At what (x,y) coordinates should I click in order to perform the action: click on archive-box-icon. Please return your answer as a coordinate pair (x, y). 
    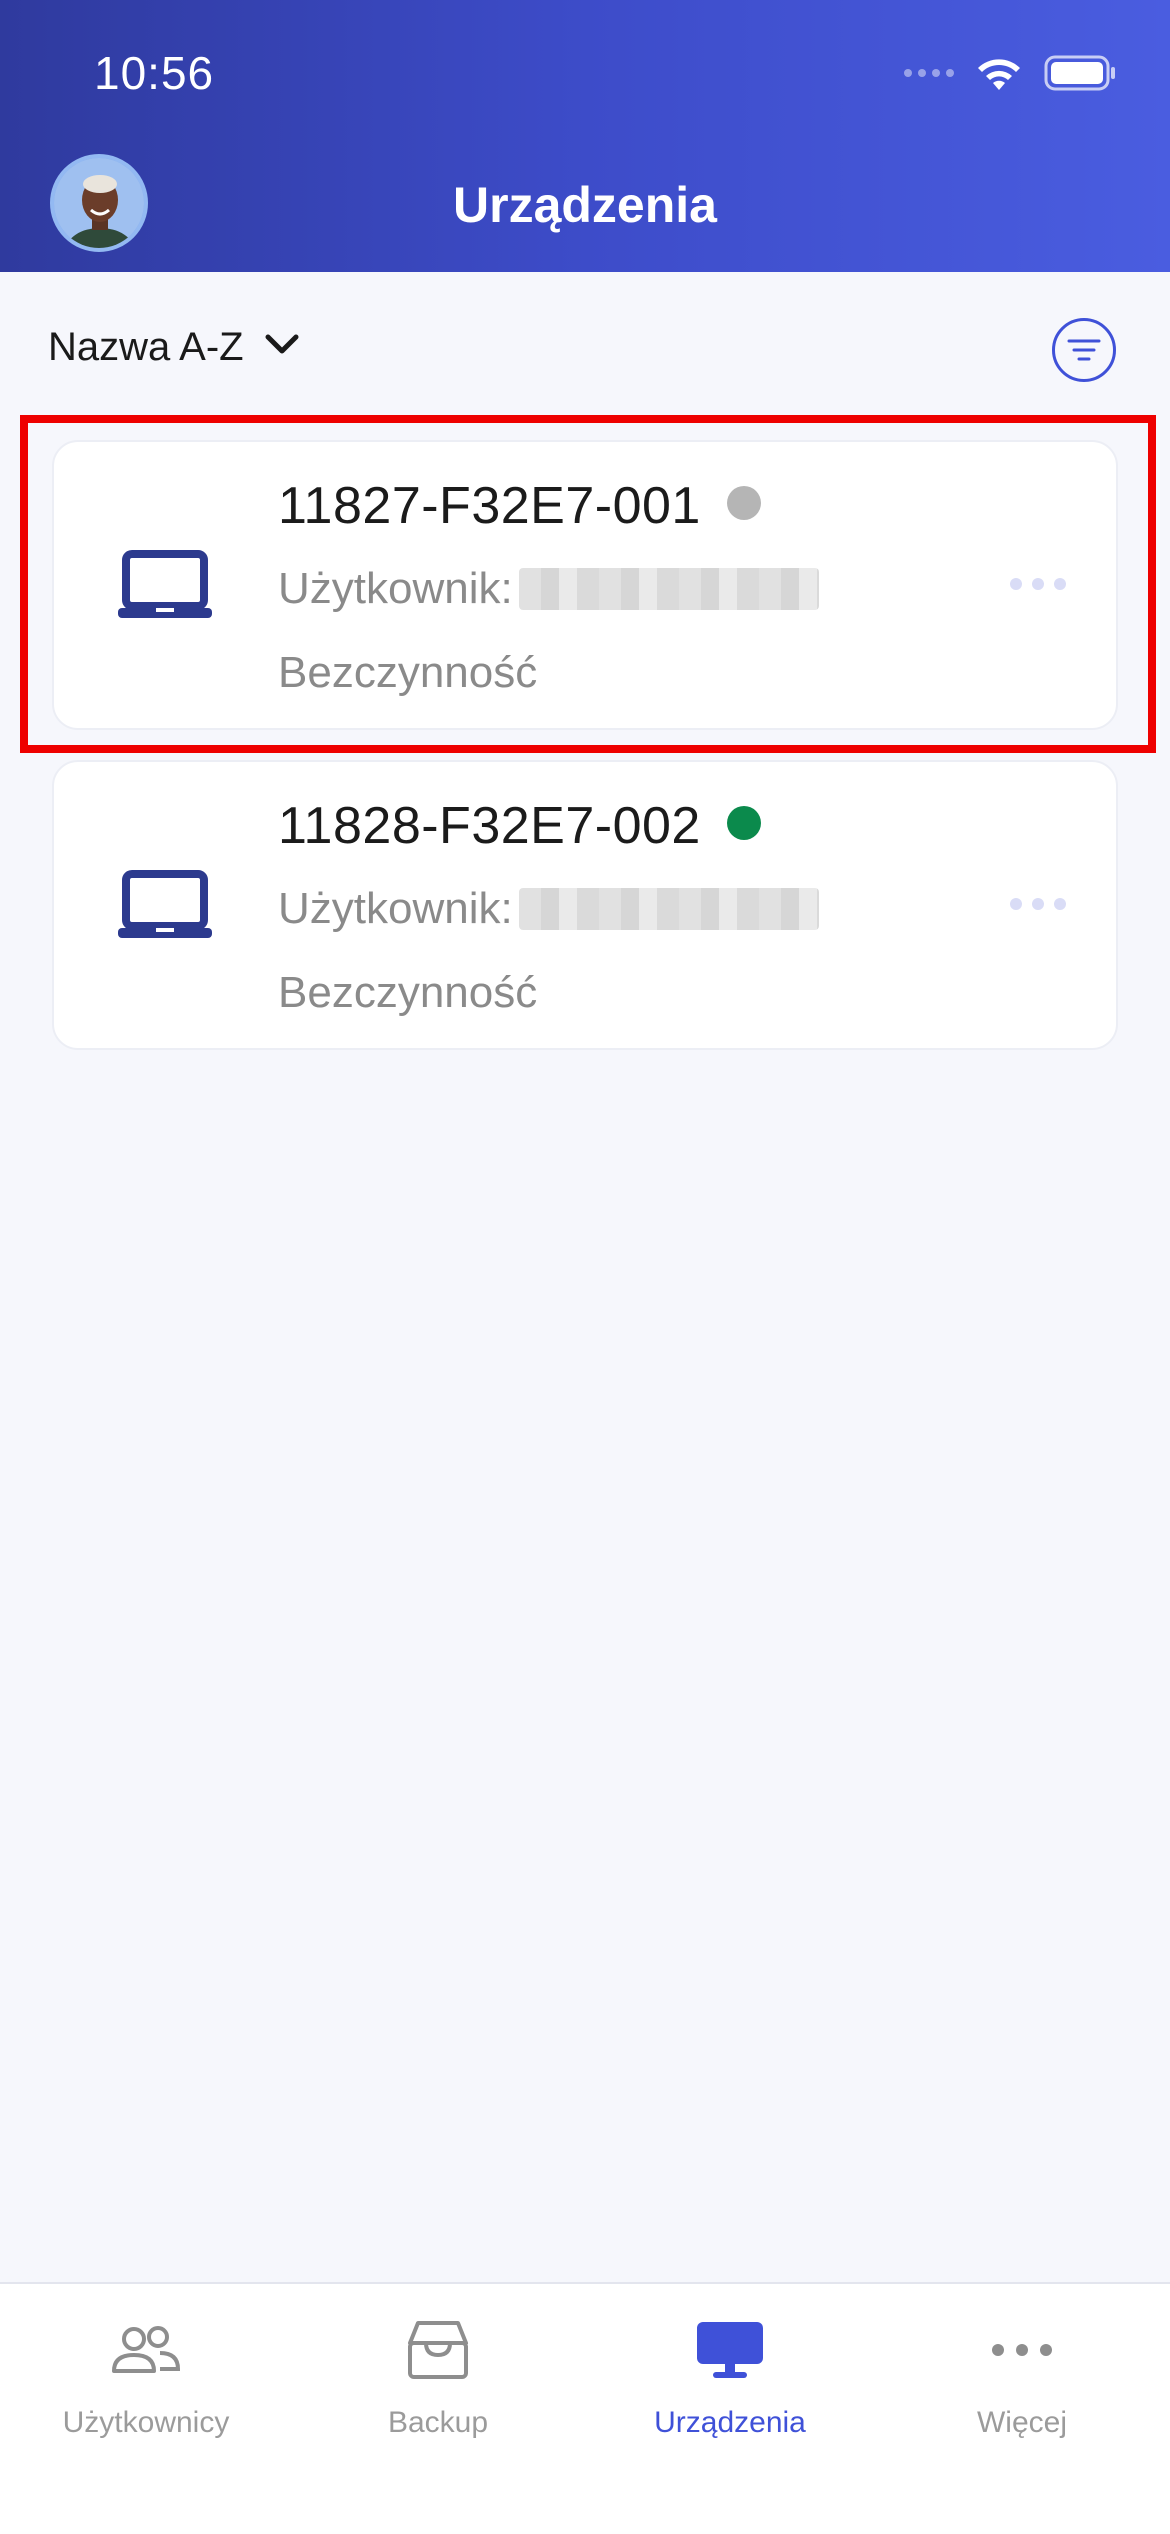
    Looking at the image, I should click on (438, 2350).